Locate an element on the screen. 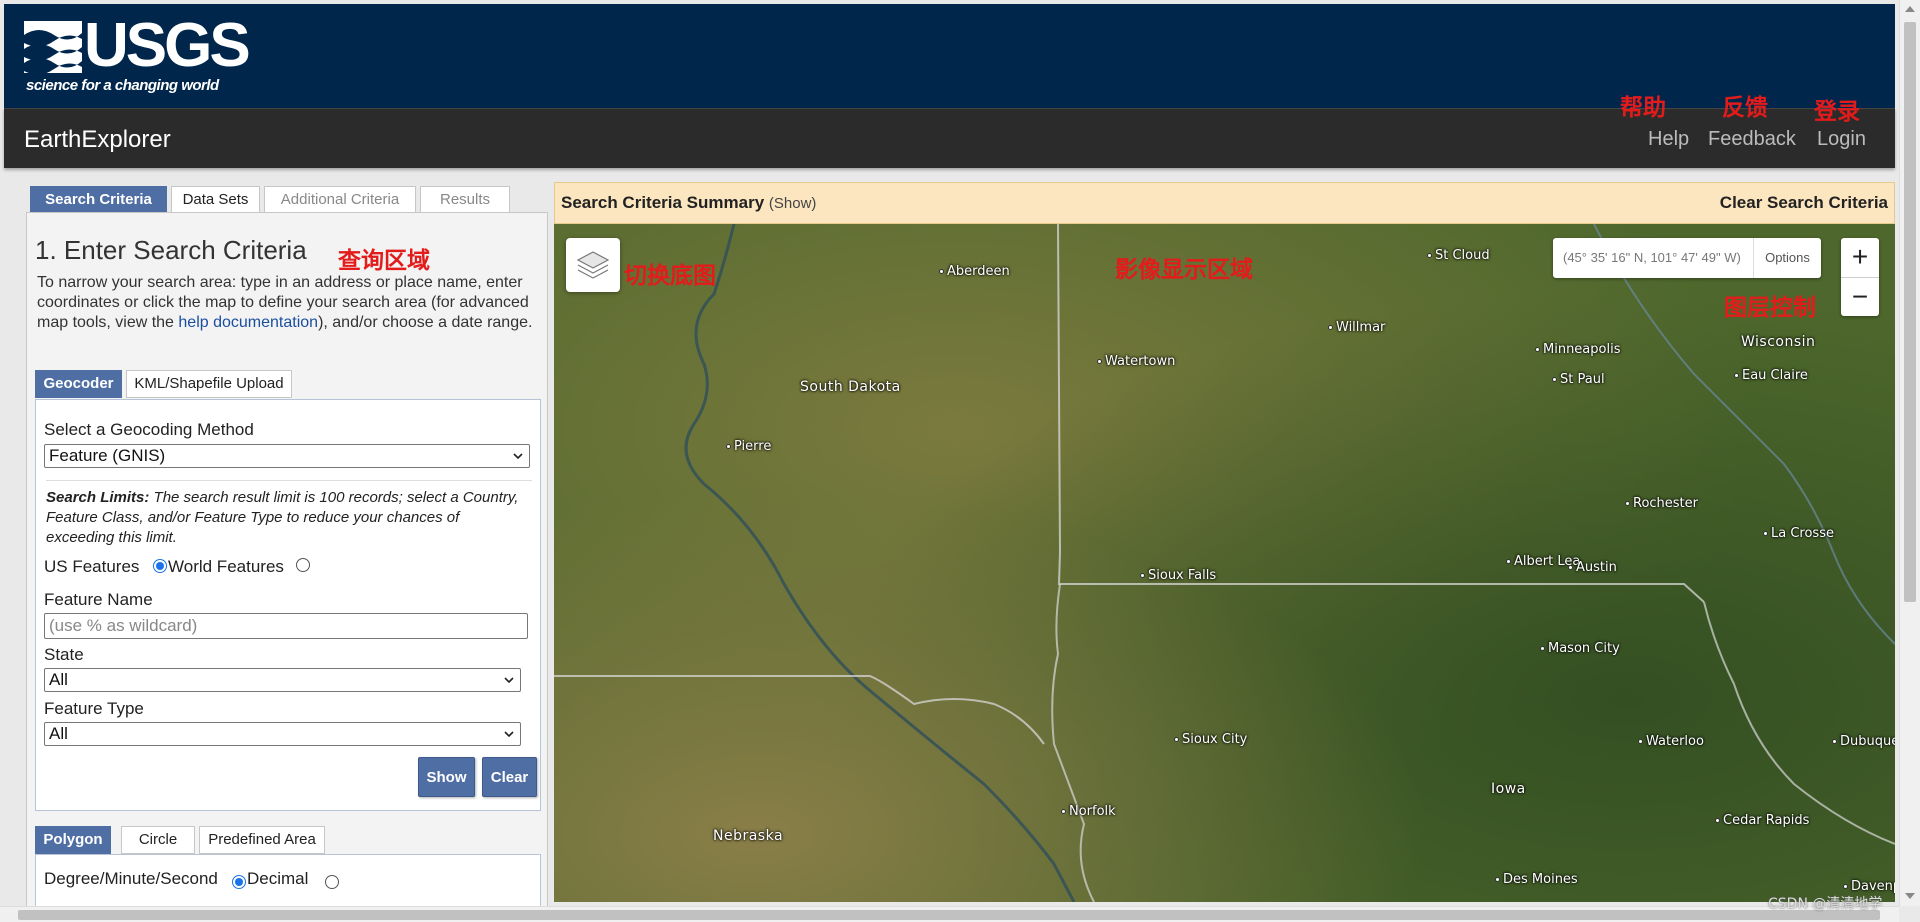 The image size is (1920, 922). map-city-label: Pierre is located at coordinates (748, 446).